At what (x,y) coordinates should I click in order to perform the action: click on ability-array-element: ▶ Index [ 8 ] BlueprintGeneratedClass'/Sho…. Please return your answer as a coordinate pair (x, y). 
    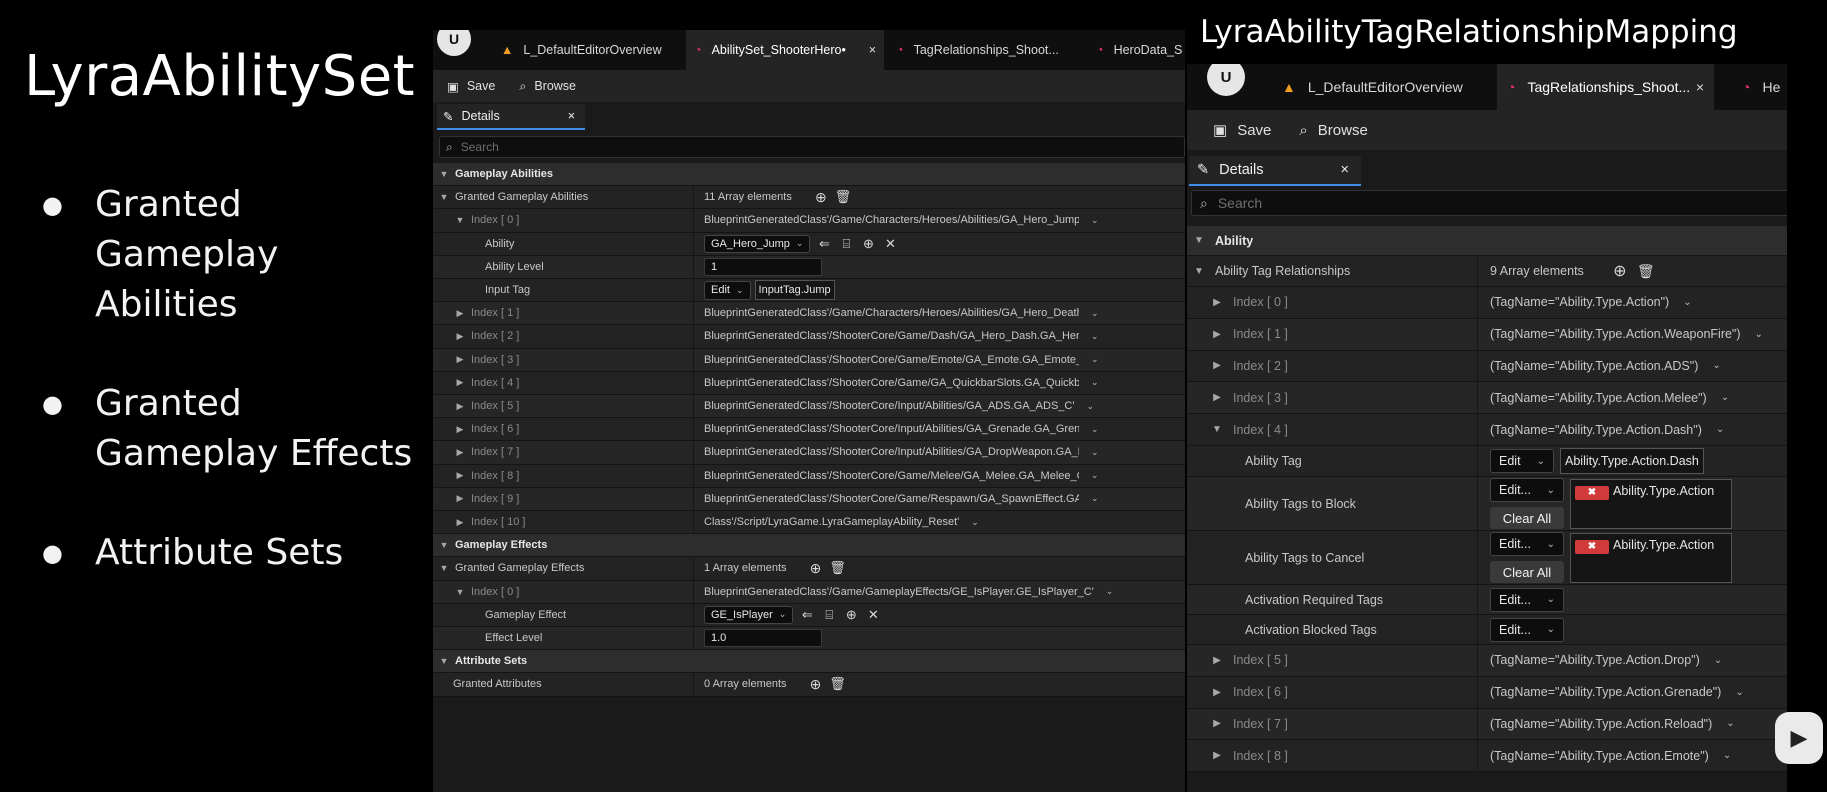
    Looking at the image, I should click on (809, 476).